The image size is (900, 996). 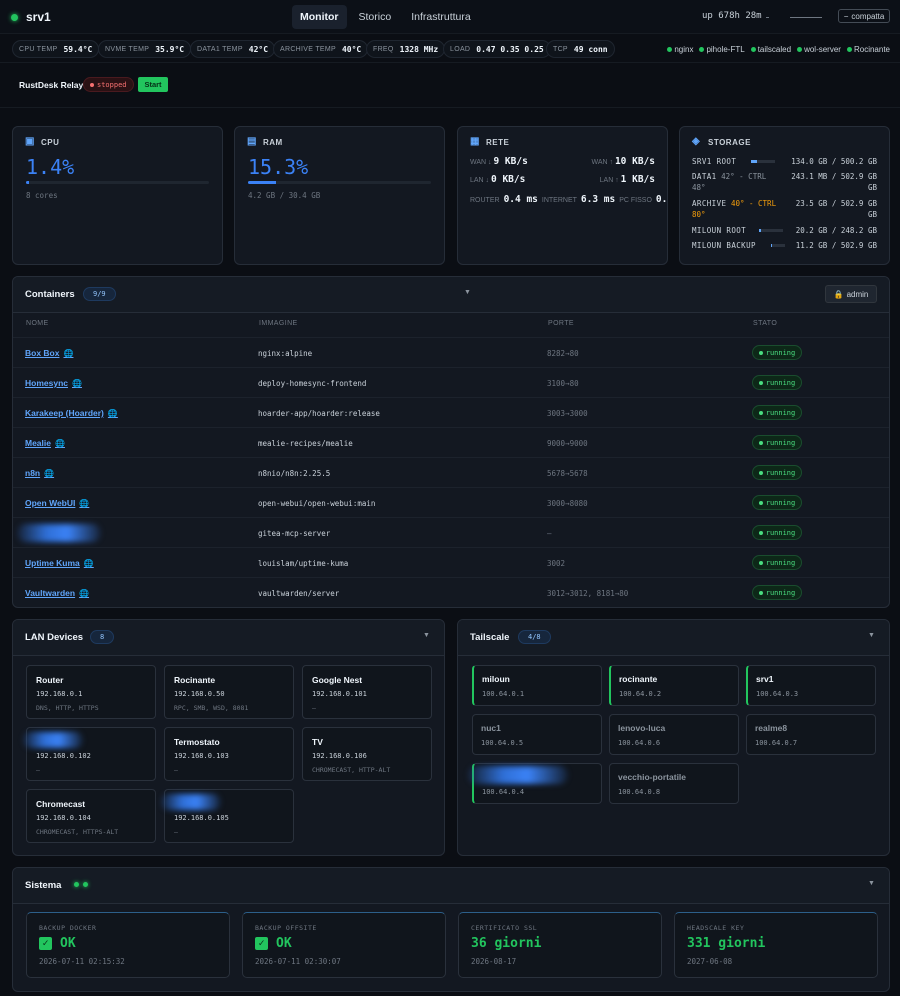 I want to click on start-button: Start, so click(x=153, y=84).